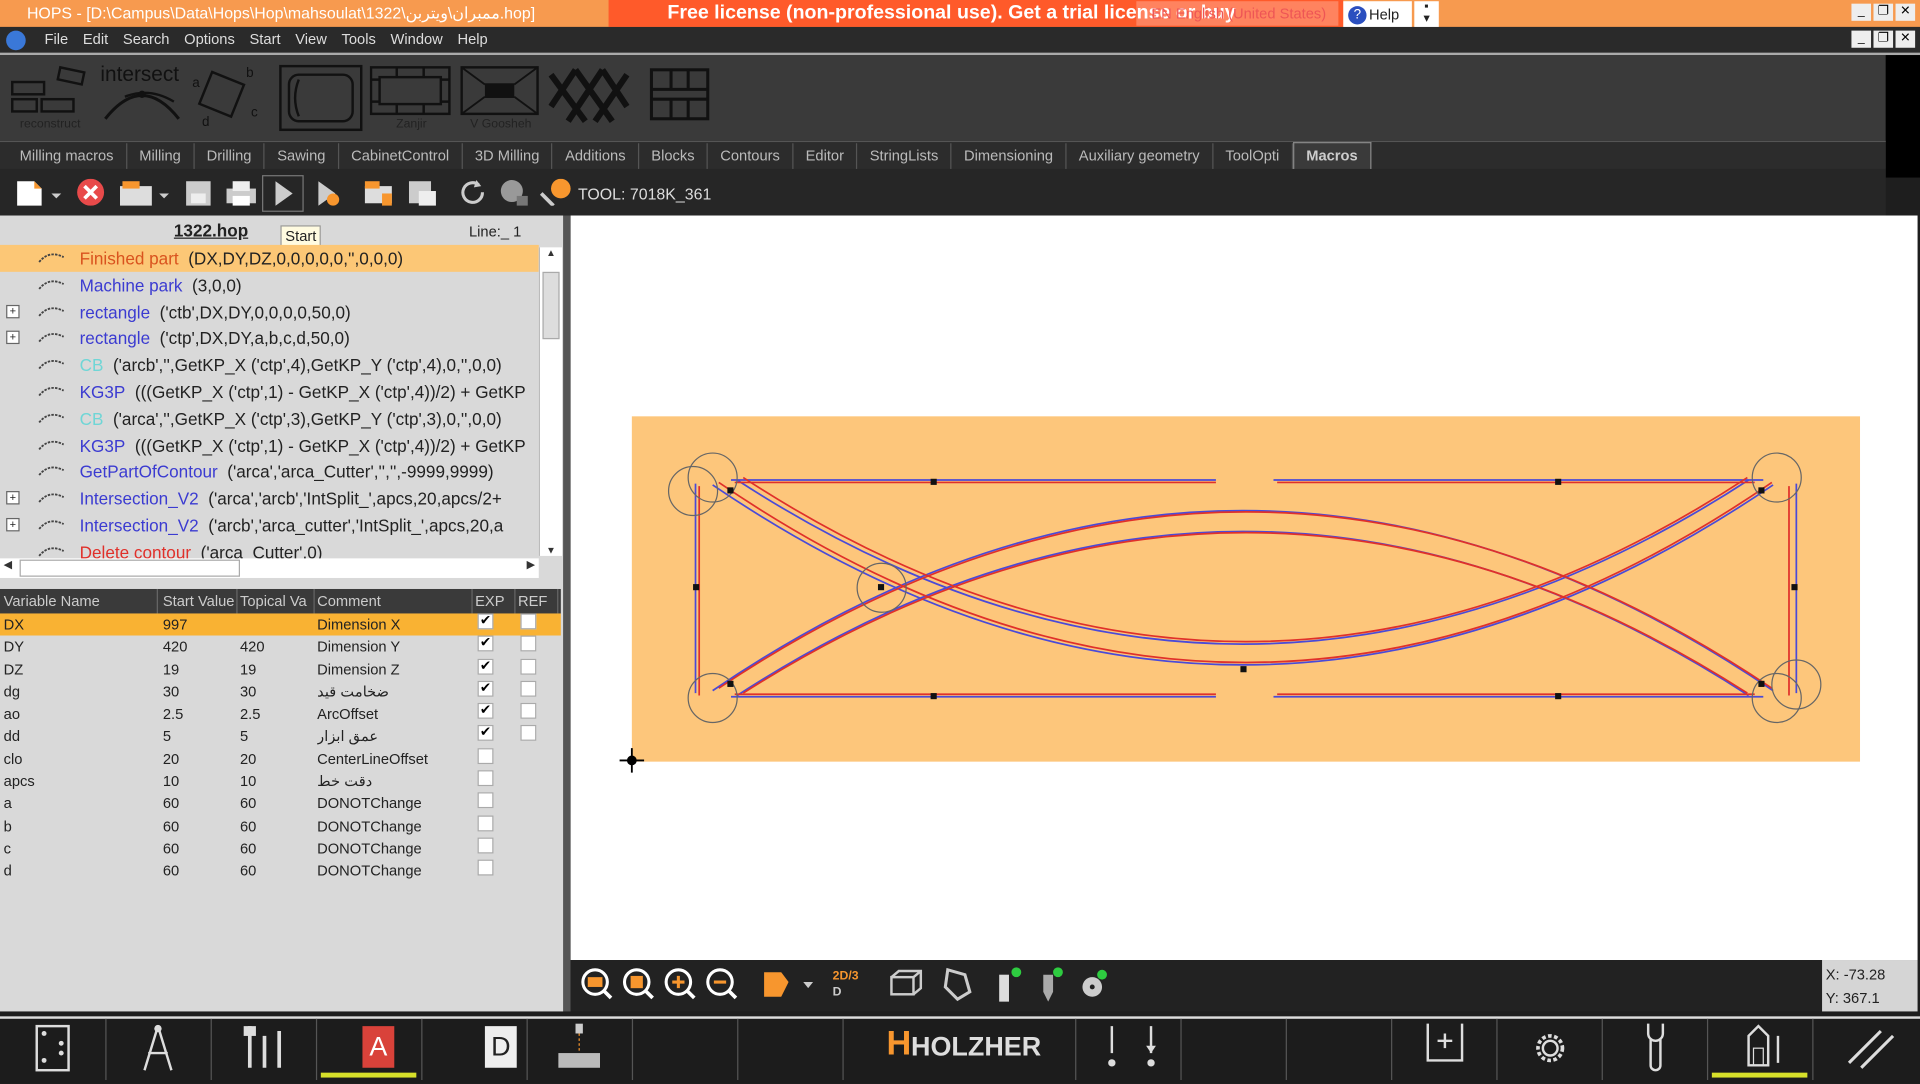  What do you see at coordinates (53, 1049) in the screenshot?
I see `panel-layout-button` at bounding box center [53, 1049].